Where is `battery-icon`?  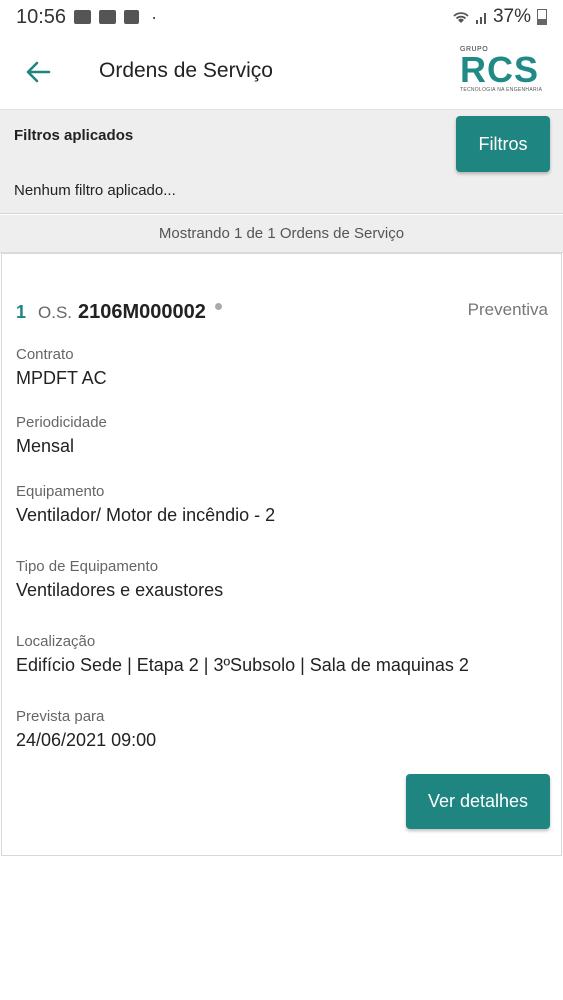
battery-icon is located at coordinates (542, 17).